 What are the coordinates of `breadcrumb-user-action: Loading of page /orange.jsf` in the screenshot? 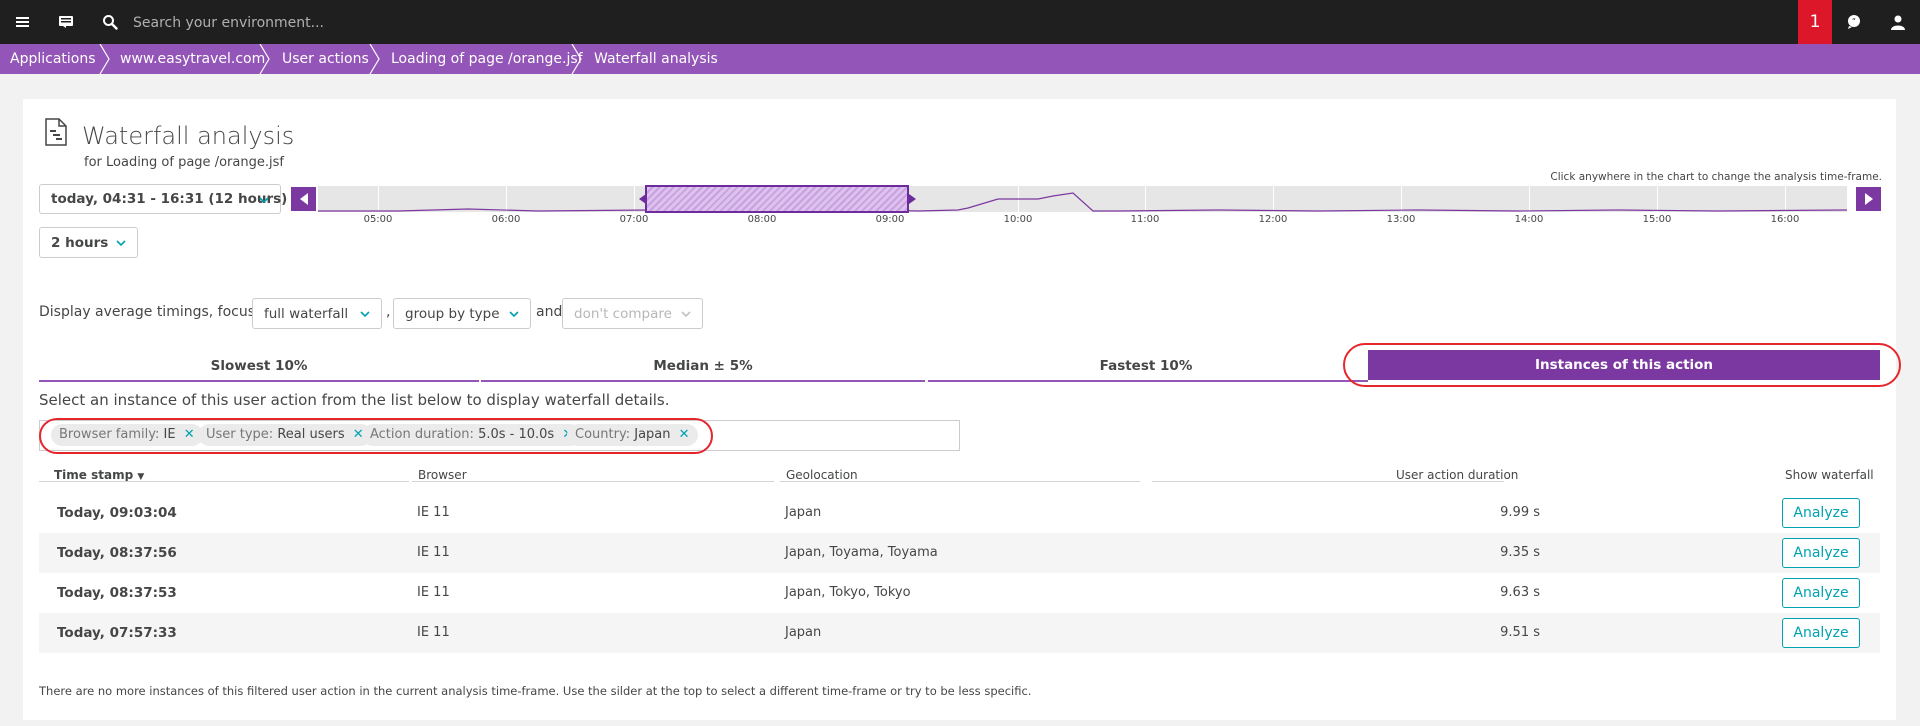 It's located at (487, 59).